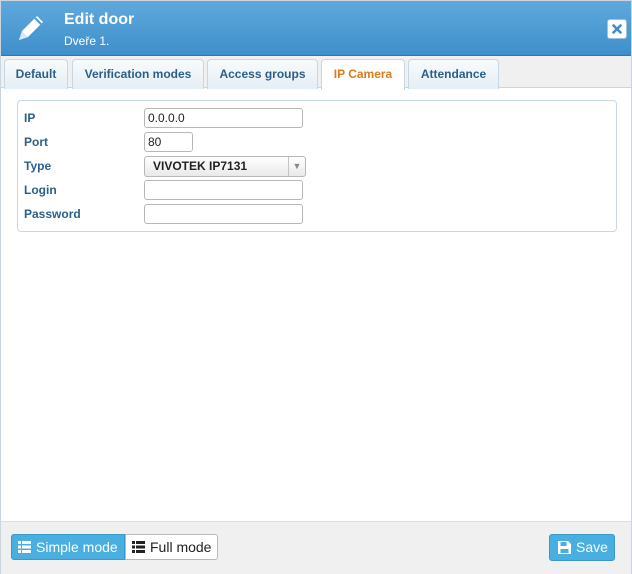 The width and height of the screenshot is (632, 574). I want to click on save-button: Save, so click(582, 547).